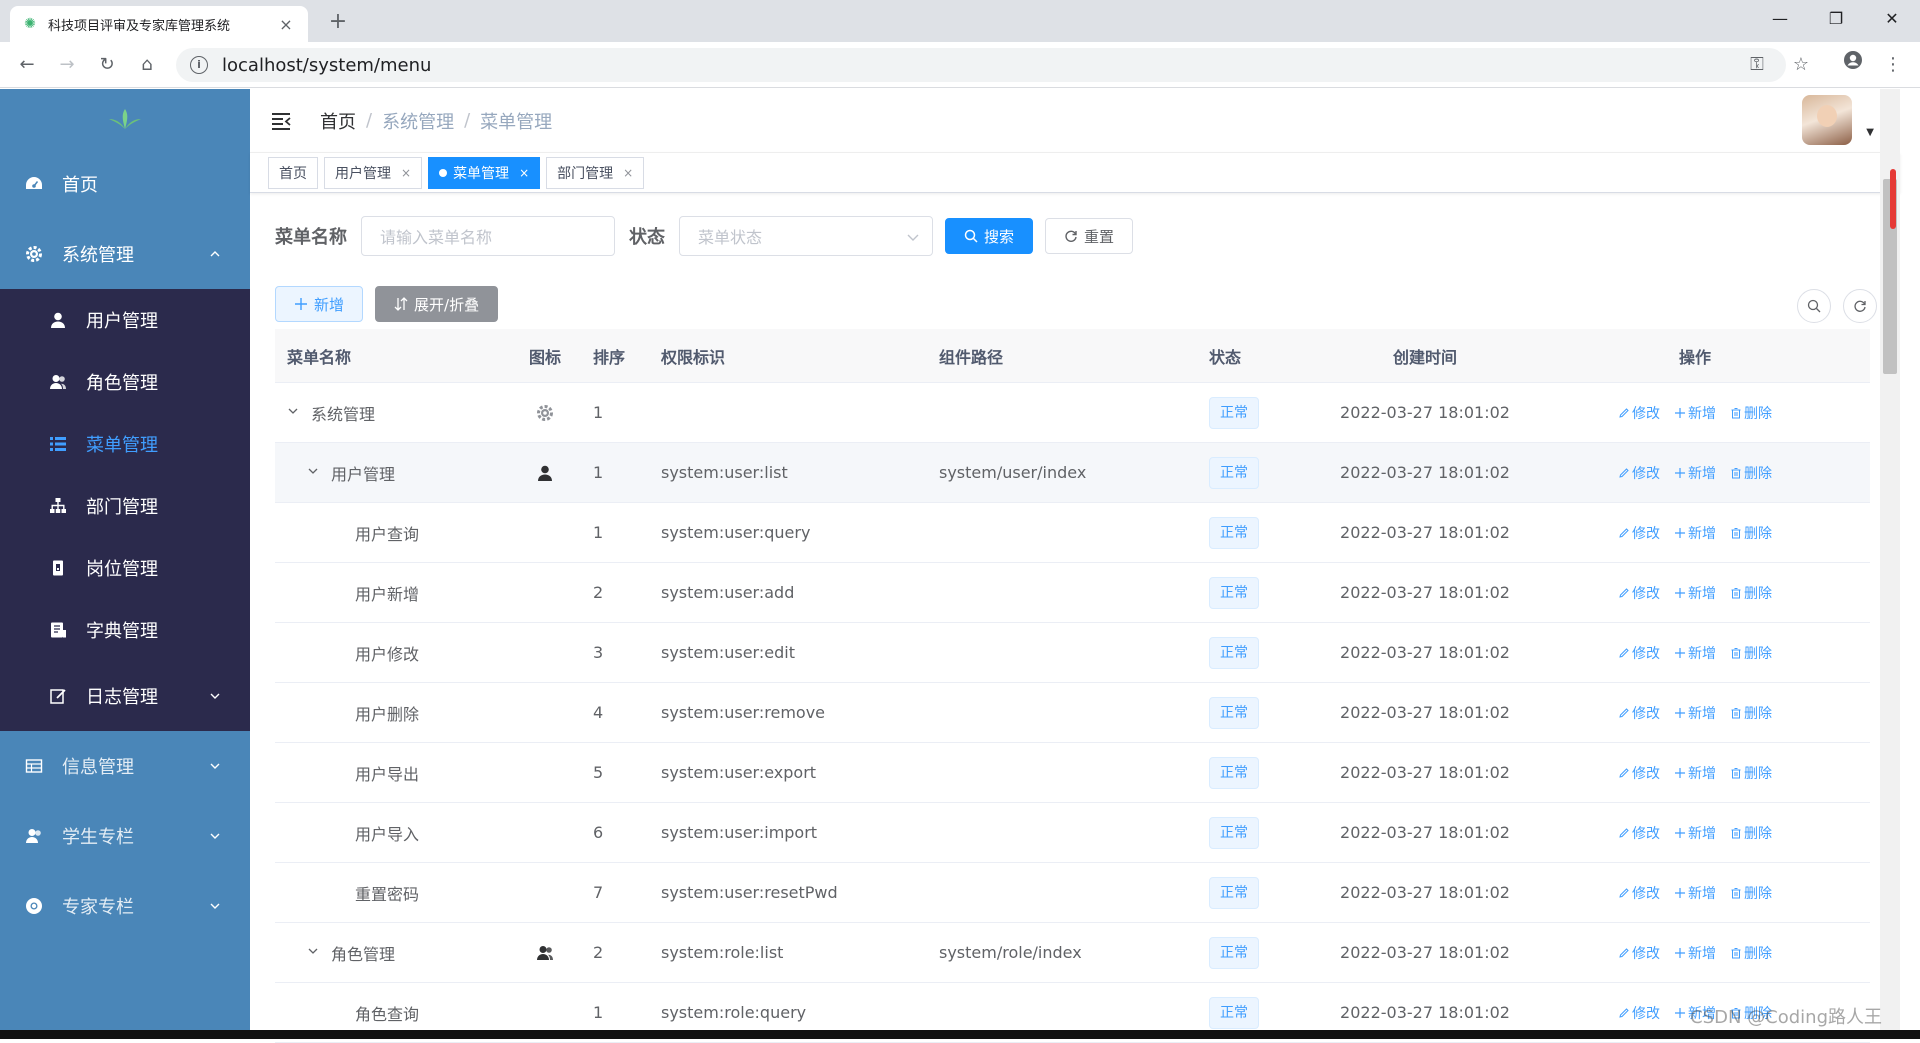 This screenshot has width=1920, height=1043. Describe the element at coordinates (1892, 20) in the screenshot. I see `close-window-button: ✕` at that location.